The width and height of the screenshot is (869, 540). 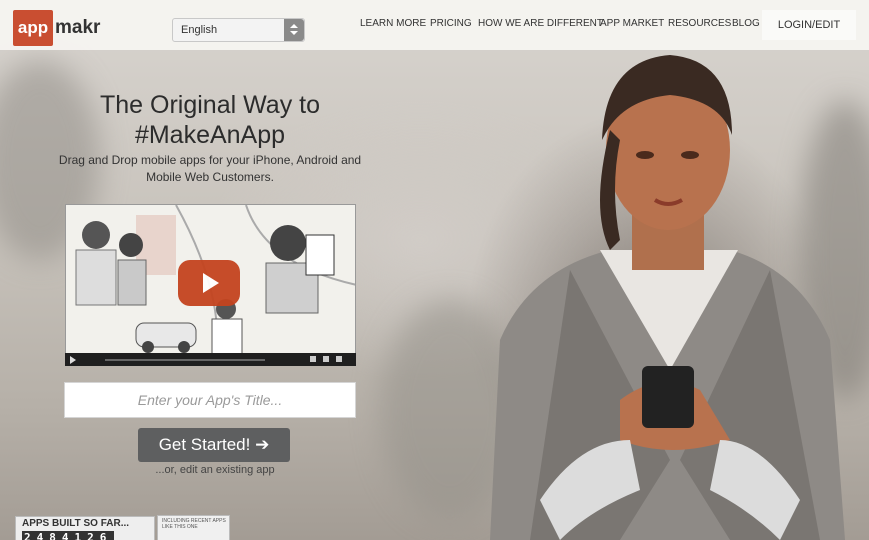 What do you see at coordinates (746, 25) in the screenshot?
I see `nav-blog: BLOG` at bounding box center [746, 25].